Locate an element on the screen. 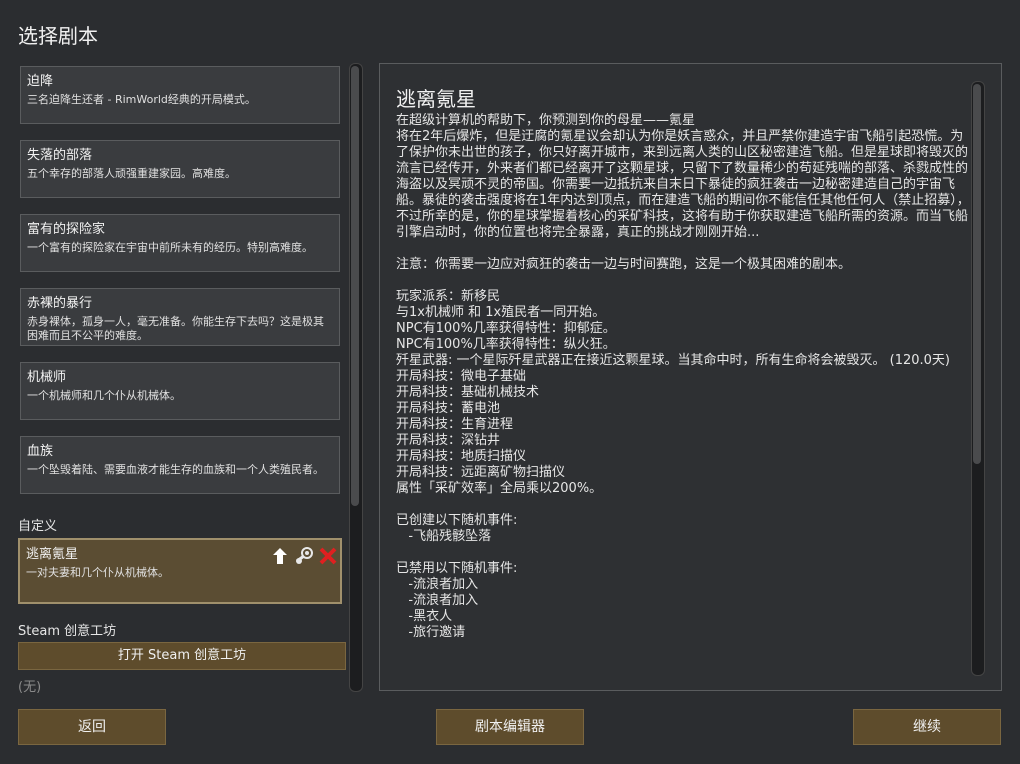 Image resolution: width=1020 pixels, height=764 pixels. scenario-list-scrollbar is located at coordinates (356, 377).